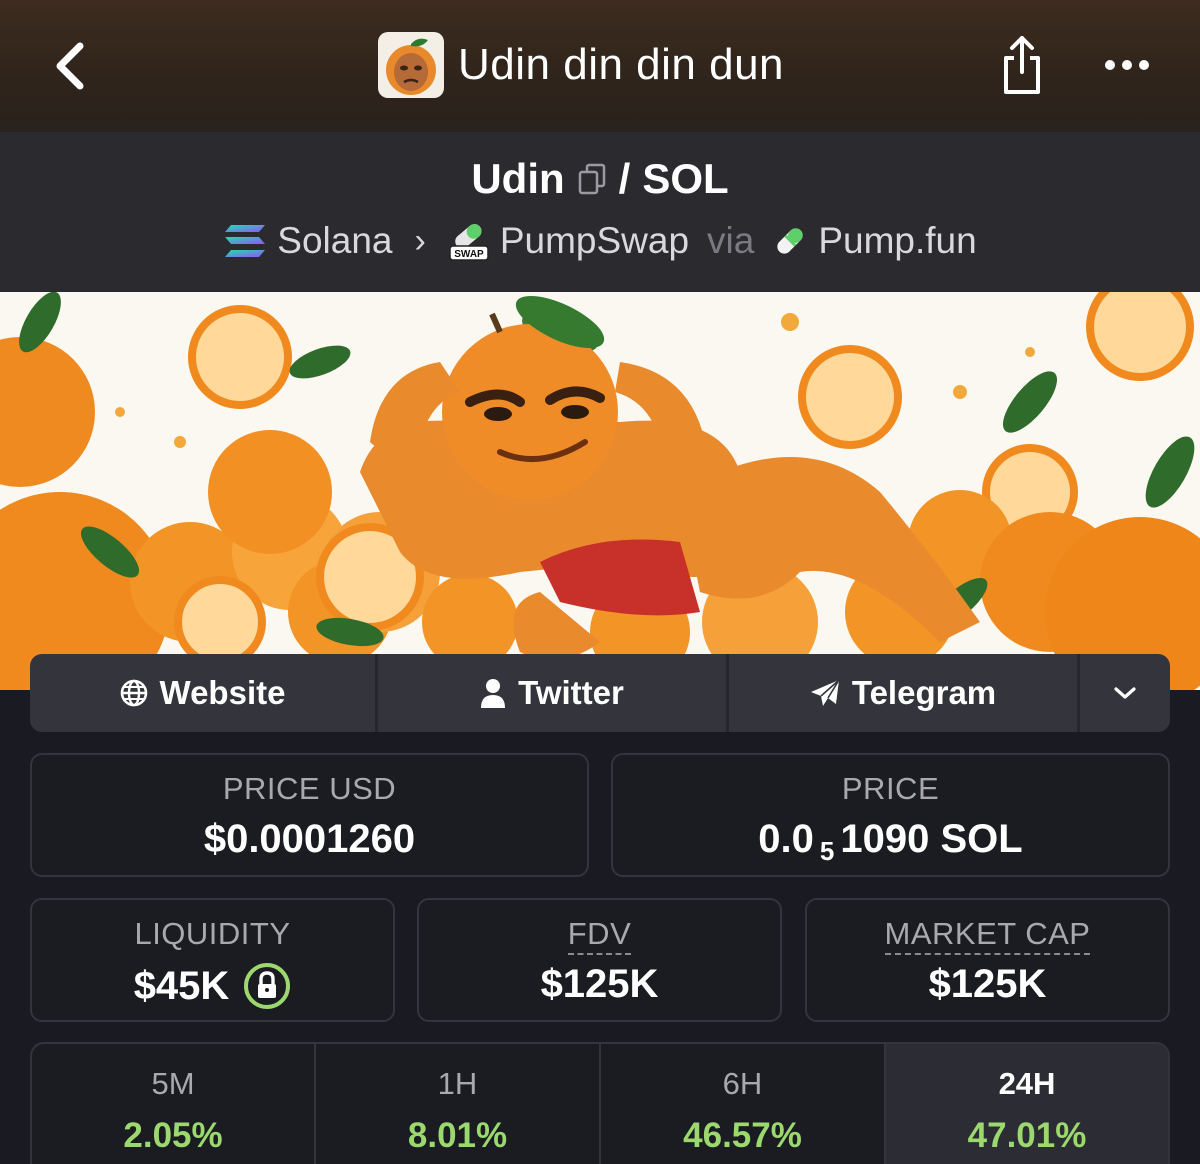 This screenshot has width=1200, height=1164. Describe the element at coordinates (890, 788) in the screenshot. I see `price-native-label: PRICE` at that location.